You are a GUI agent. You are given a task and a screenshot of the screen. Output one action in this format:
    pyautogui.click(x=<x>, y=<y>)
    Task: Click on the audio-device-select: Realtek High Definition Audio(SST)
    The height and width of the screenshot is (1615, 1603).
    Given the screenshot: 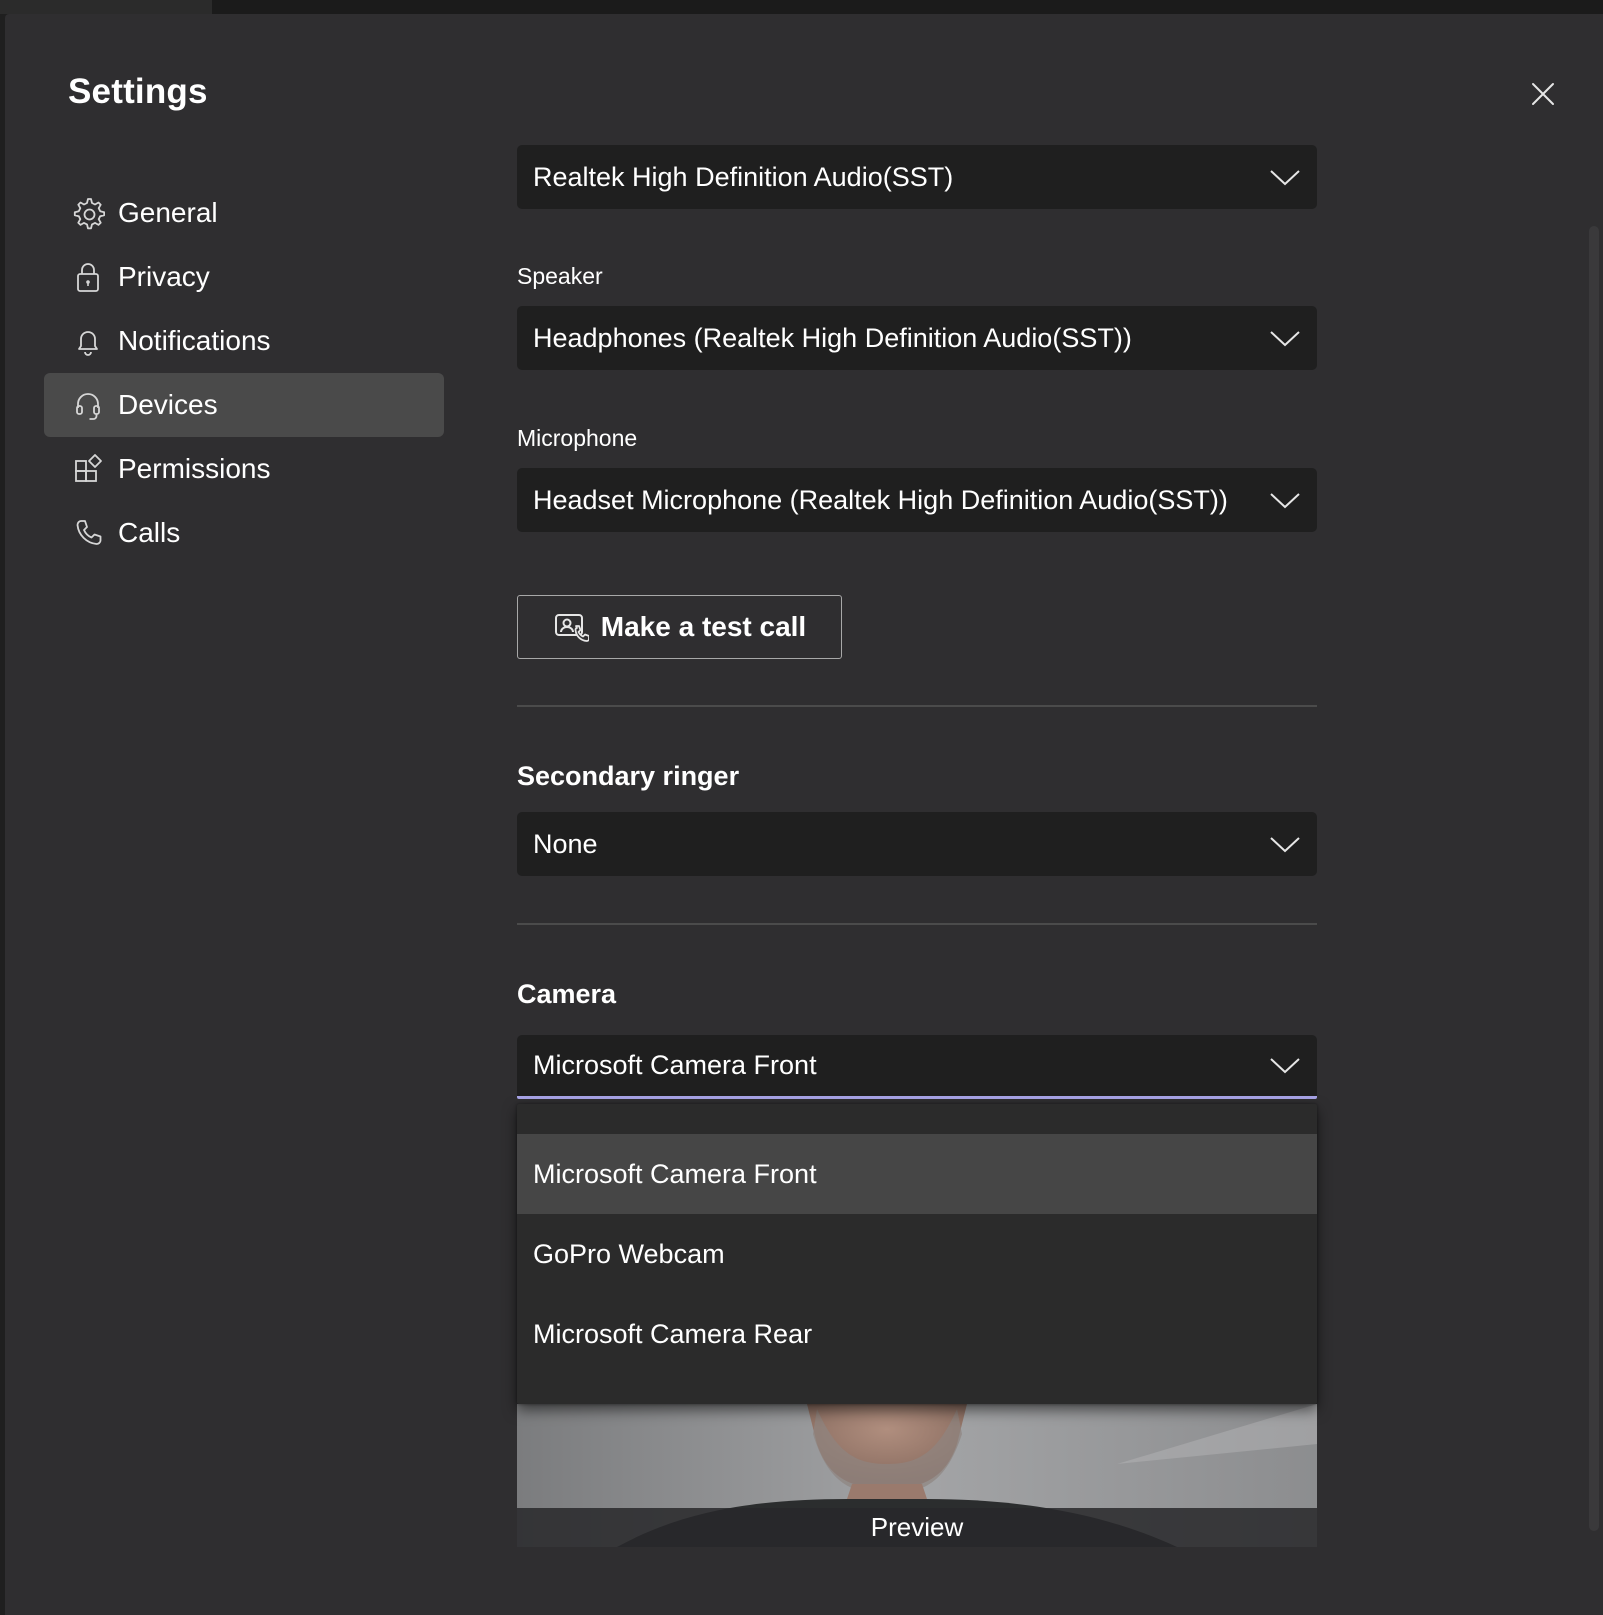 What is the action you would take?
    pyautogui.click(x=917, y=177)
    